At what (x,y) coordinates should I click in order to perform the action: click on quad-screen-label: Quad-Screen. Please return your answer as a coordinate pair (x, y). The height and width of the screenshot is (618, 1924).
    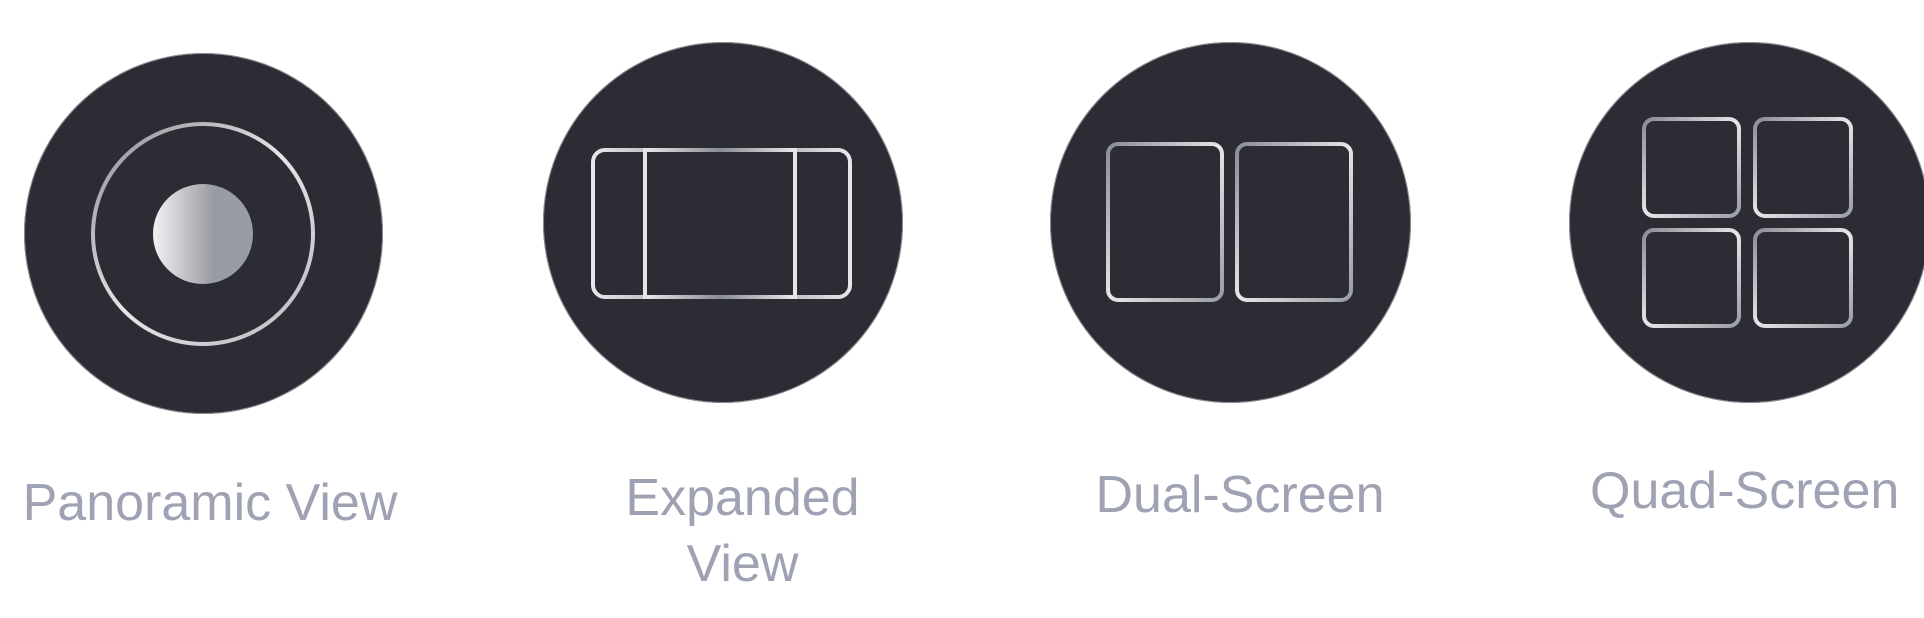
    Looking at the image, I should click on (1745, 491).